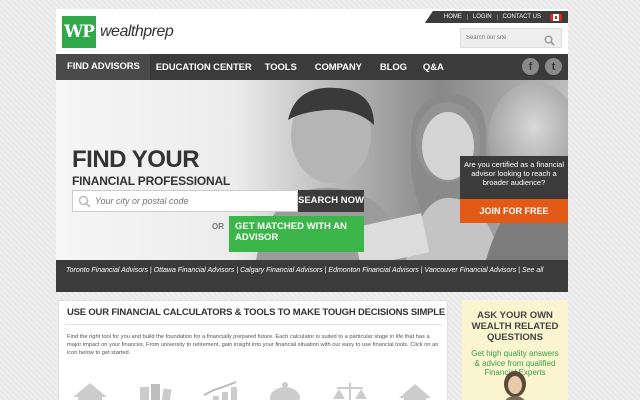 The image size is (640, 400). Describe the element at coordinates (514, 211) in the screenshot. I see `join-for-free-button: JOIN FOR FREE` at that location.